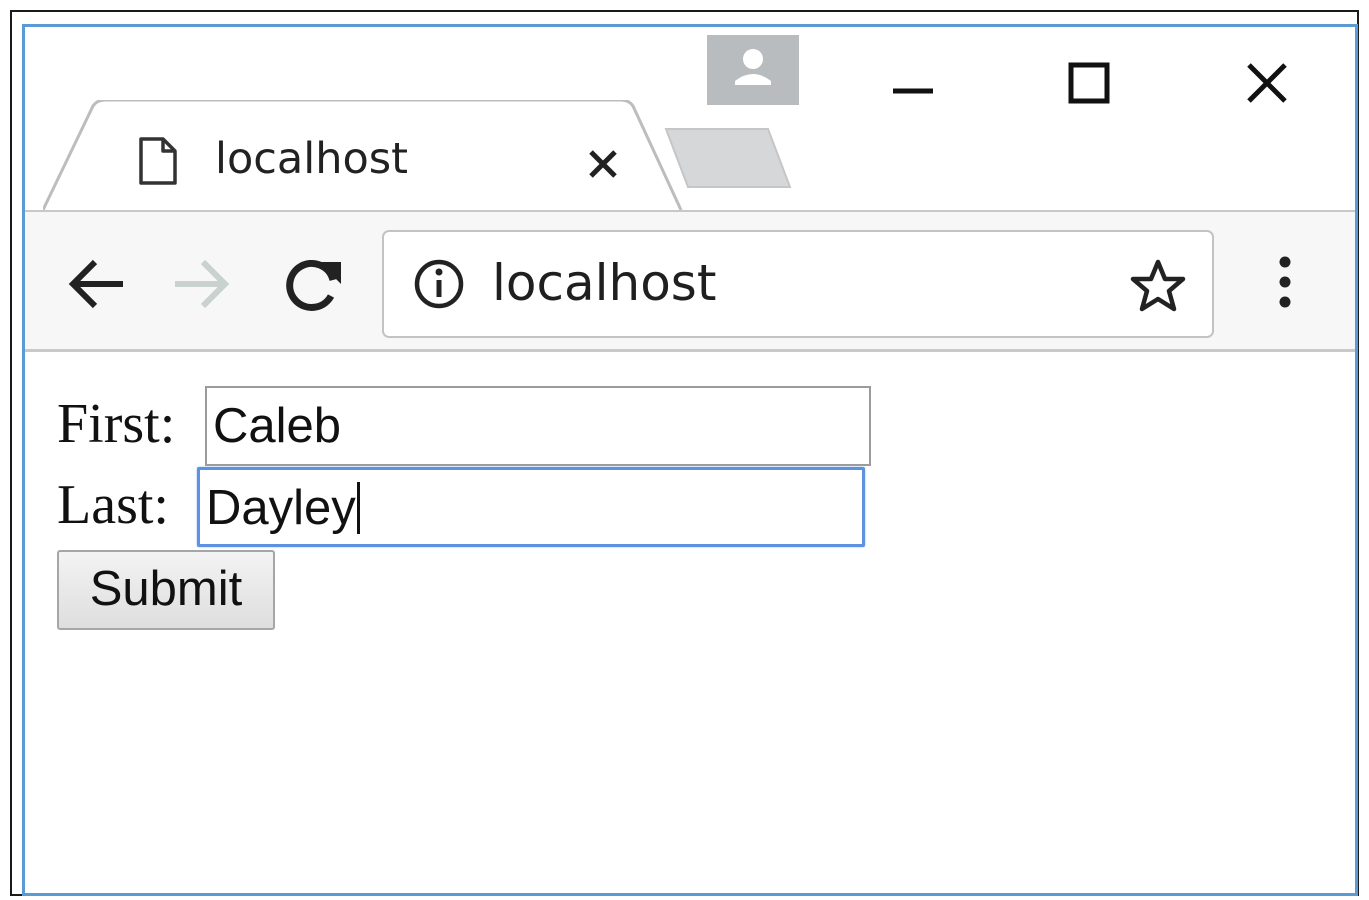 This screenshot has width=1369, height=900. Describe the element at coordinates (281, 508) in the screenshot. I see `last-name-value: Dayley` at that location.